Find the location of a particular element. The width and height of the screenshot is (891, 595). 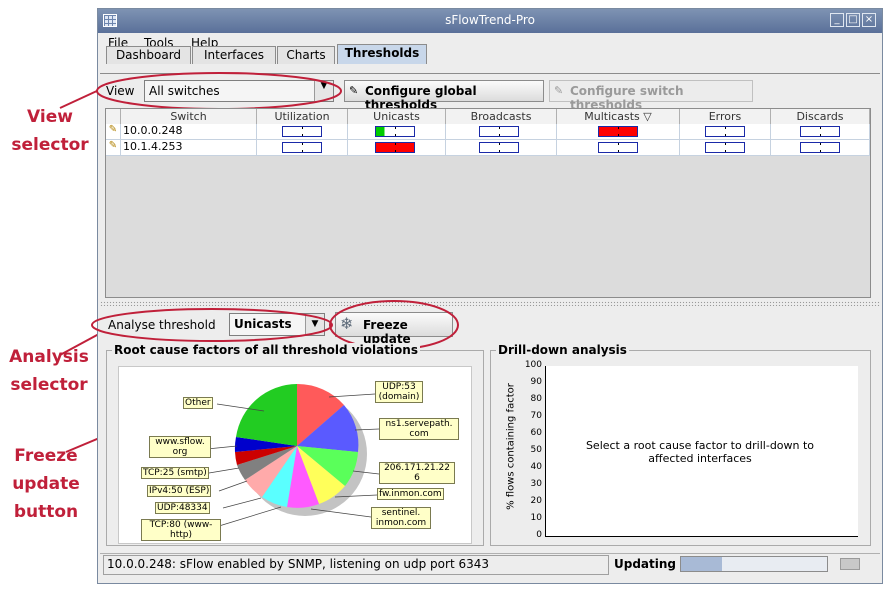

ytick: 100 is located at coordinates (533, 365).